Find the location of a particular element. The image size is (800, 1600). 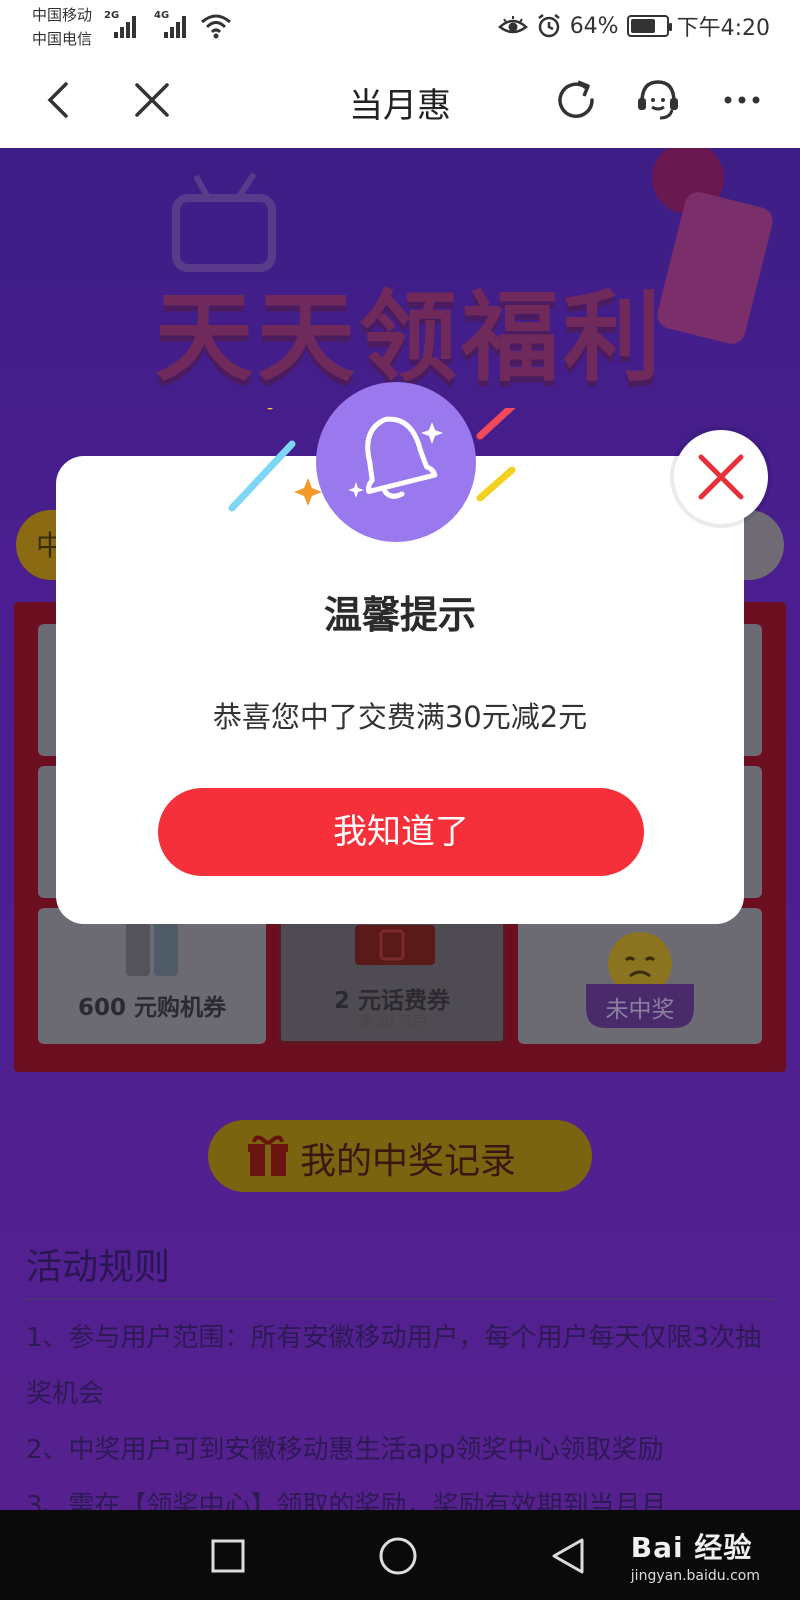

dialog-message: 恭喜您中了交费满30元减2元 is located at coordinates (400, 717).